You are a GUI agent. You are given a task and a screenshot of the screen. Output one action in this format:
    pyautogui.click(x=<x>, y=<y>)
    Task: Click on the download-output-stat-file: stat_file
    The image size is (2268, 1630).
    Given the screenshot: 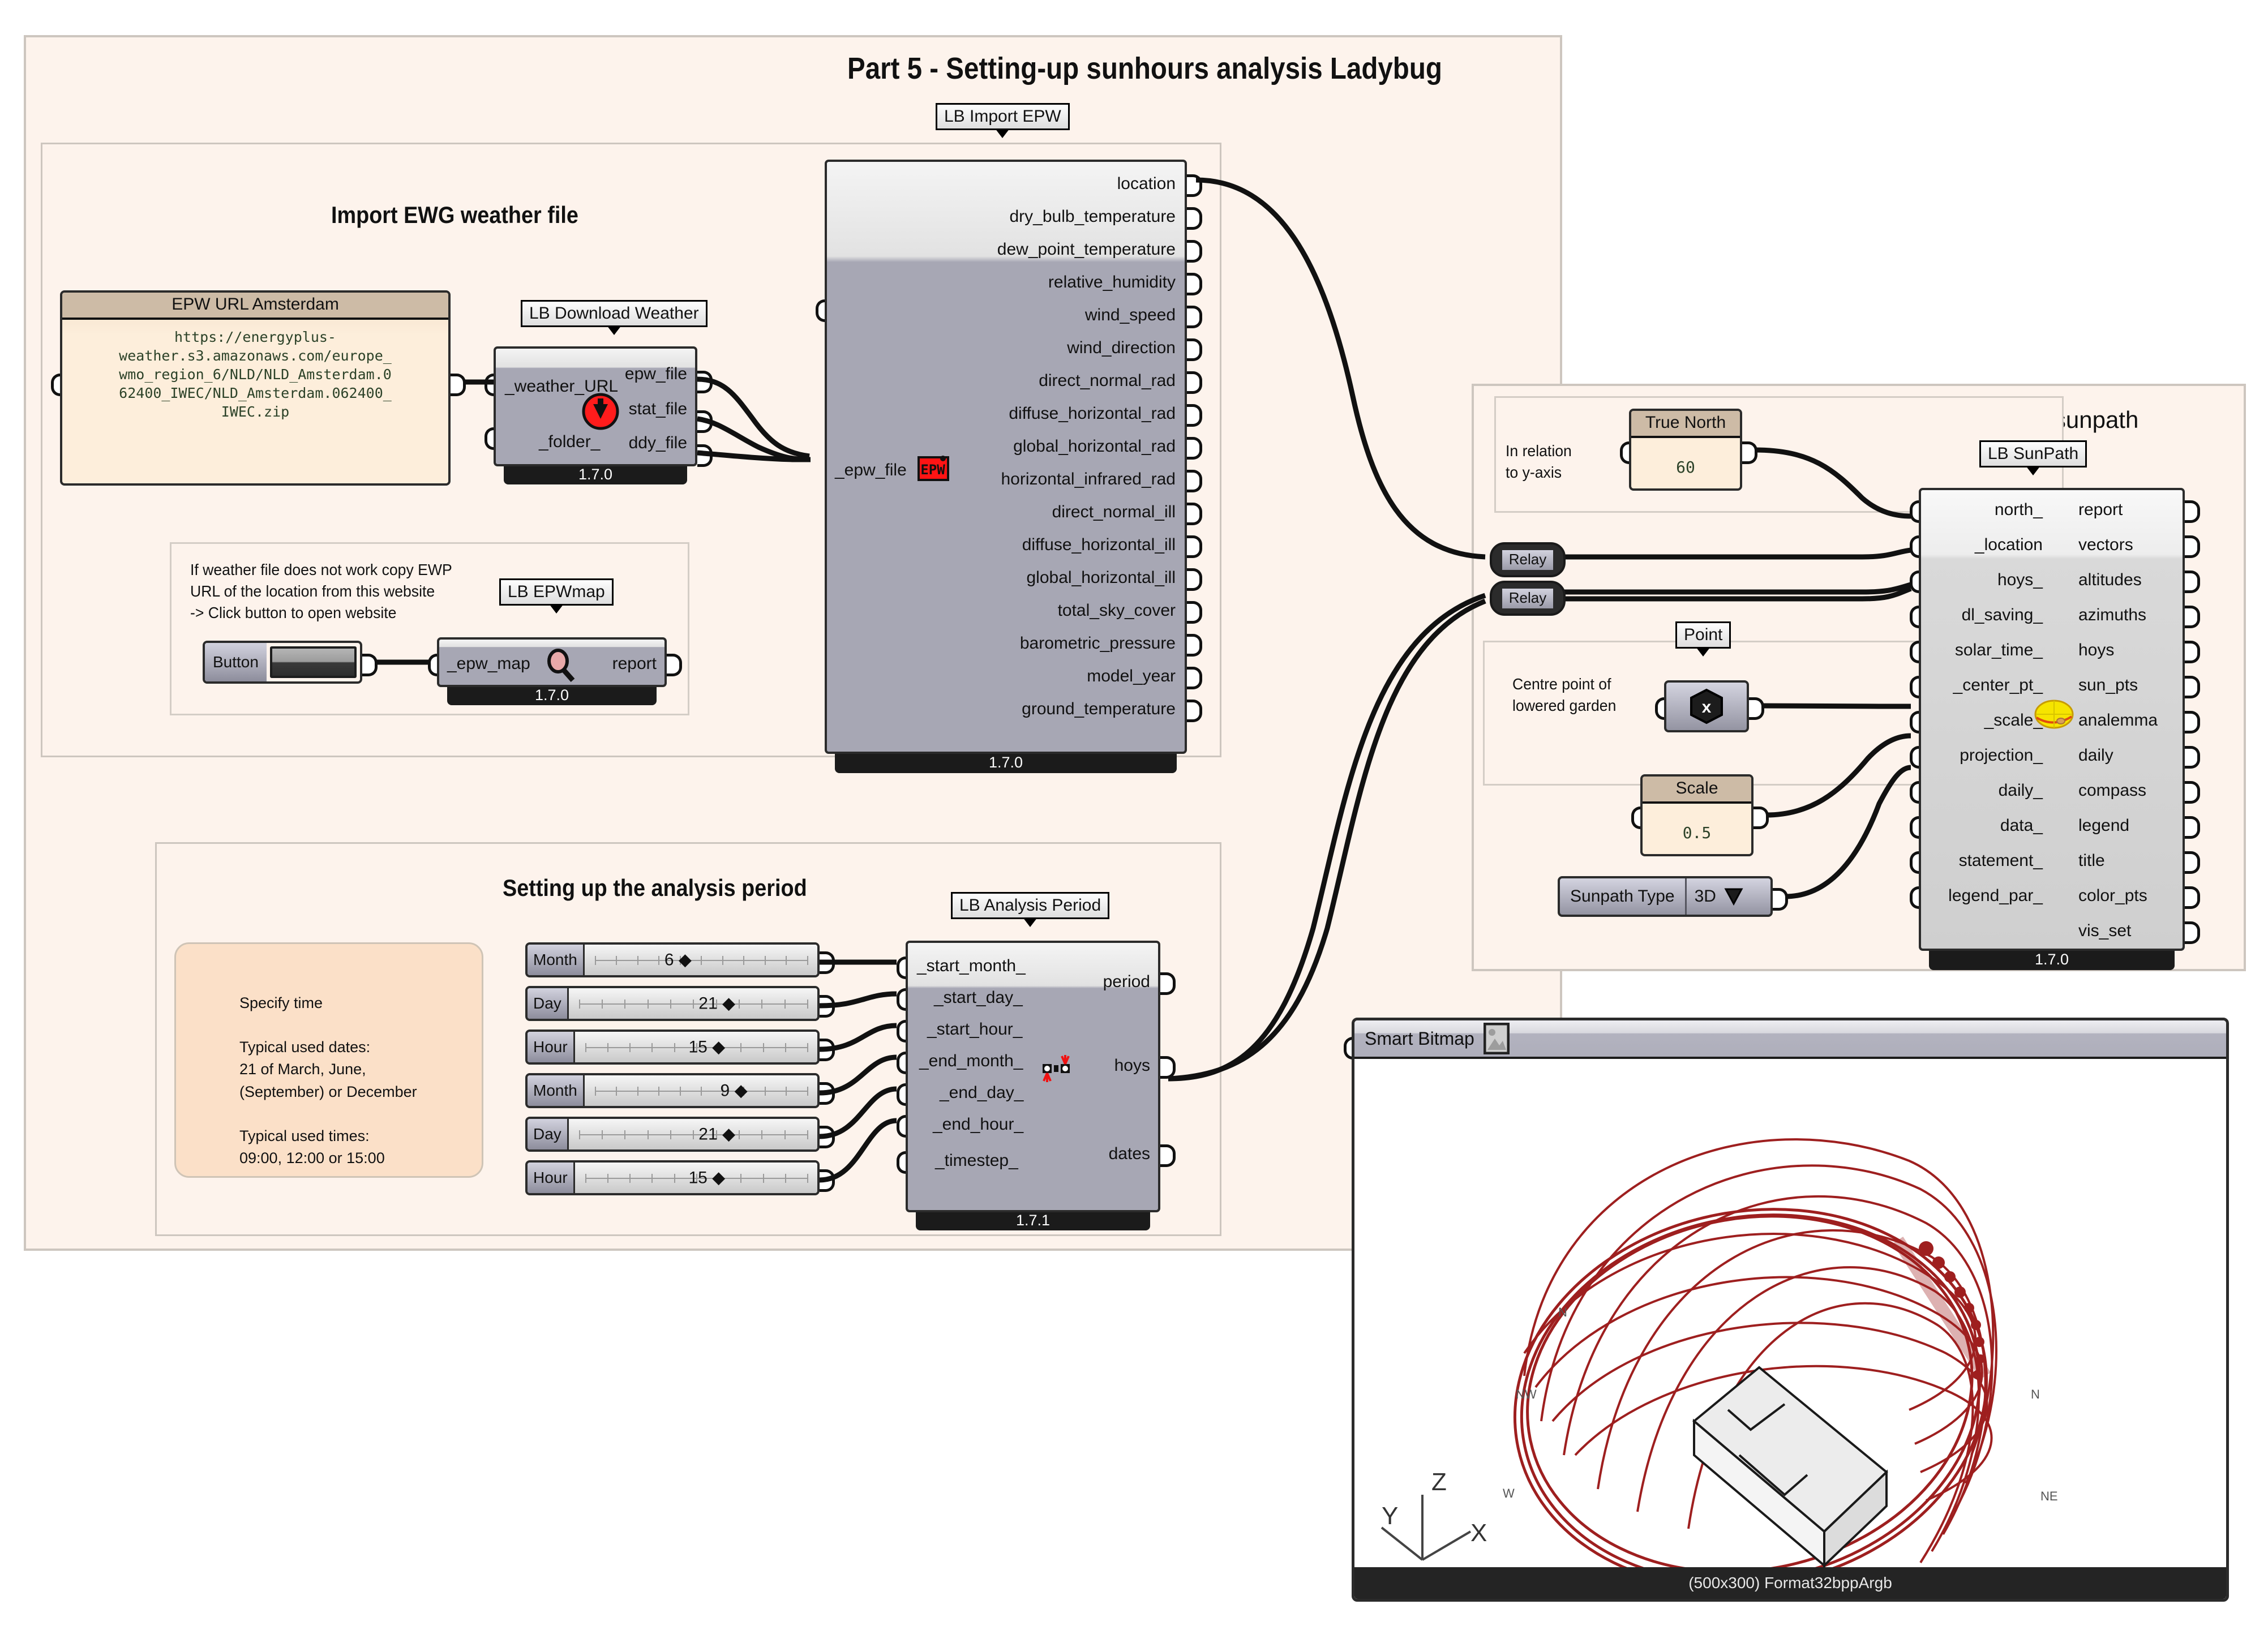 What is the action you would take?
    pyautogui.click(x=658, y=409)
    